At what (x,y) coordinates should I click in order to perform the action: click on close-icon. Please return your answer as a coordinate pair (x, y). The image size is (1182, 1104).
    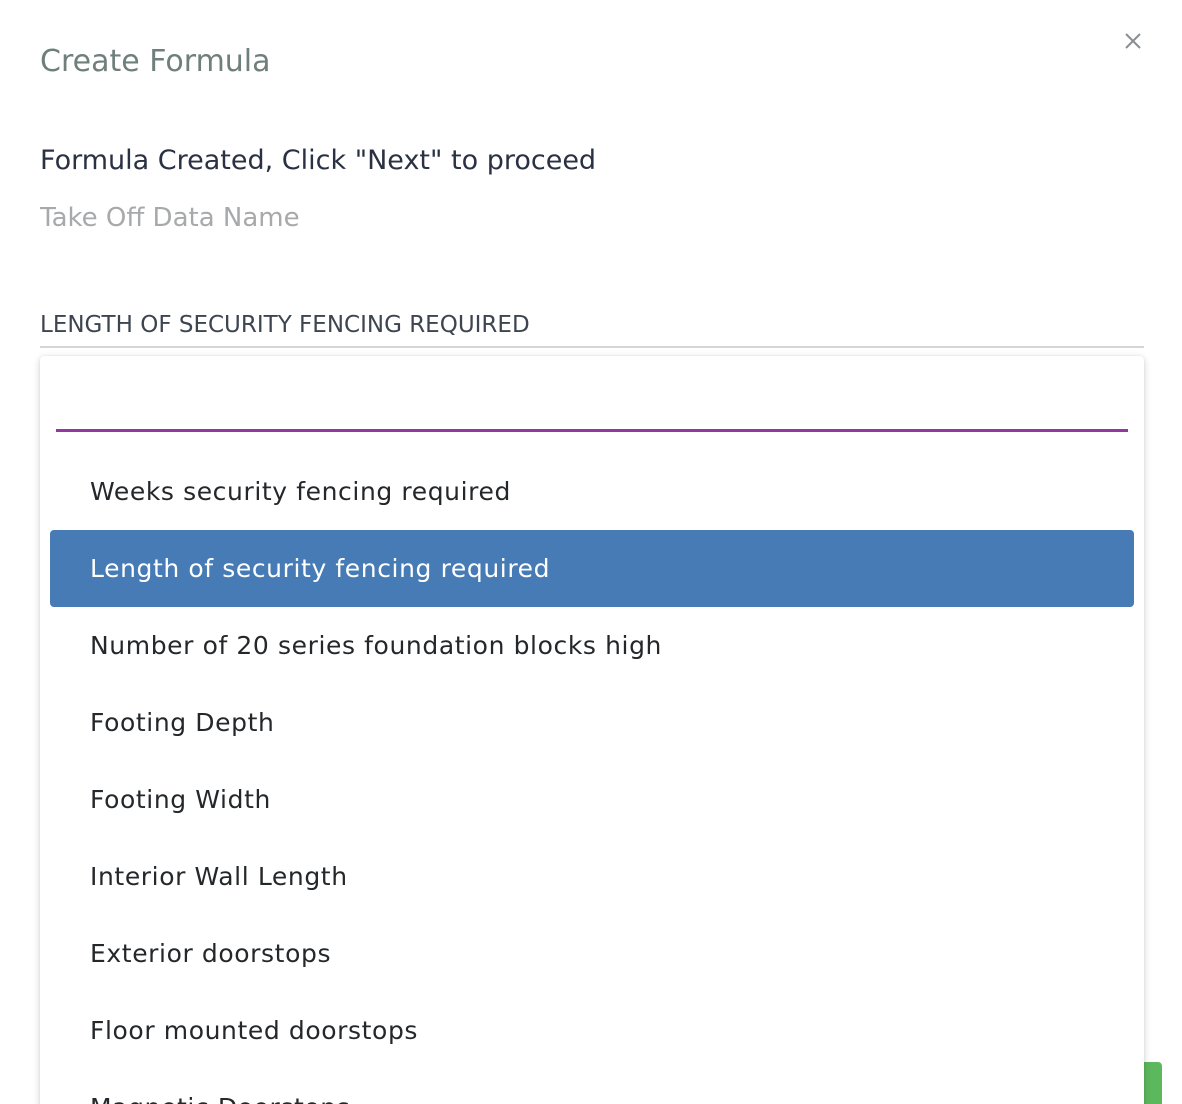
    Looking at the image, I should click on (1133, 41).